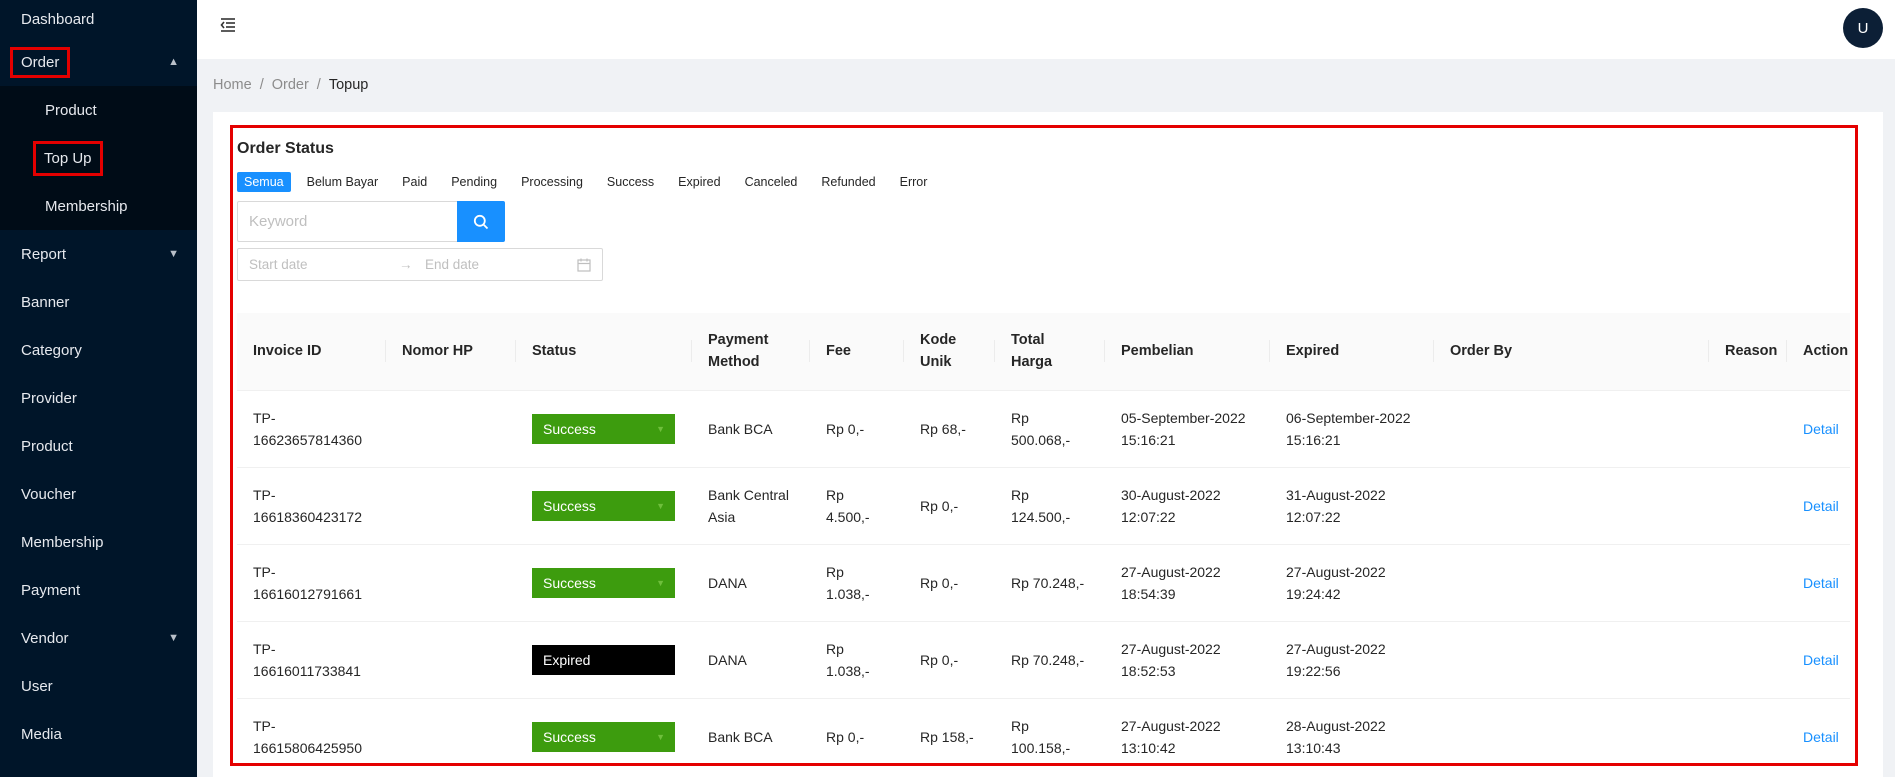 The image size is (1895, 777). Describe the element at coordinates (949, 660) in the screenshot. I see `kode-unik-cell: Rp 0,-` at that location.